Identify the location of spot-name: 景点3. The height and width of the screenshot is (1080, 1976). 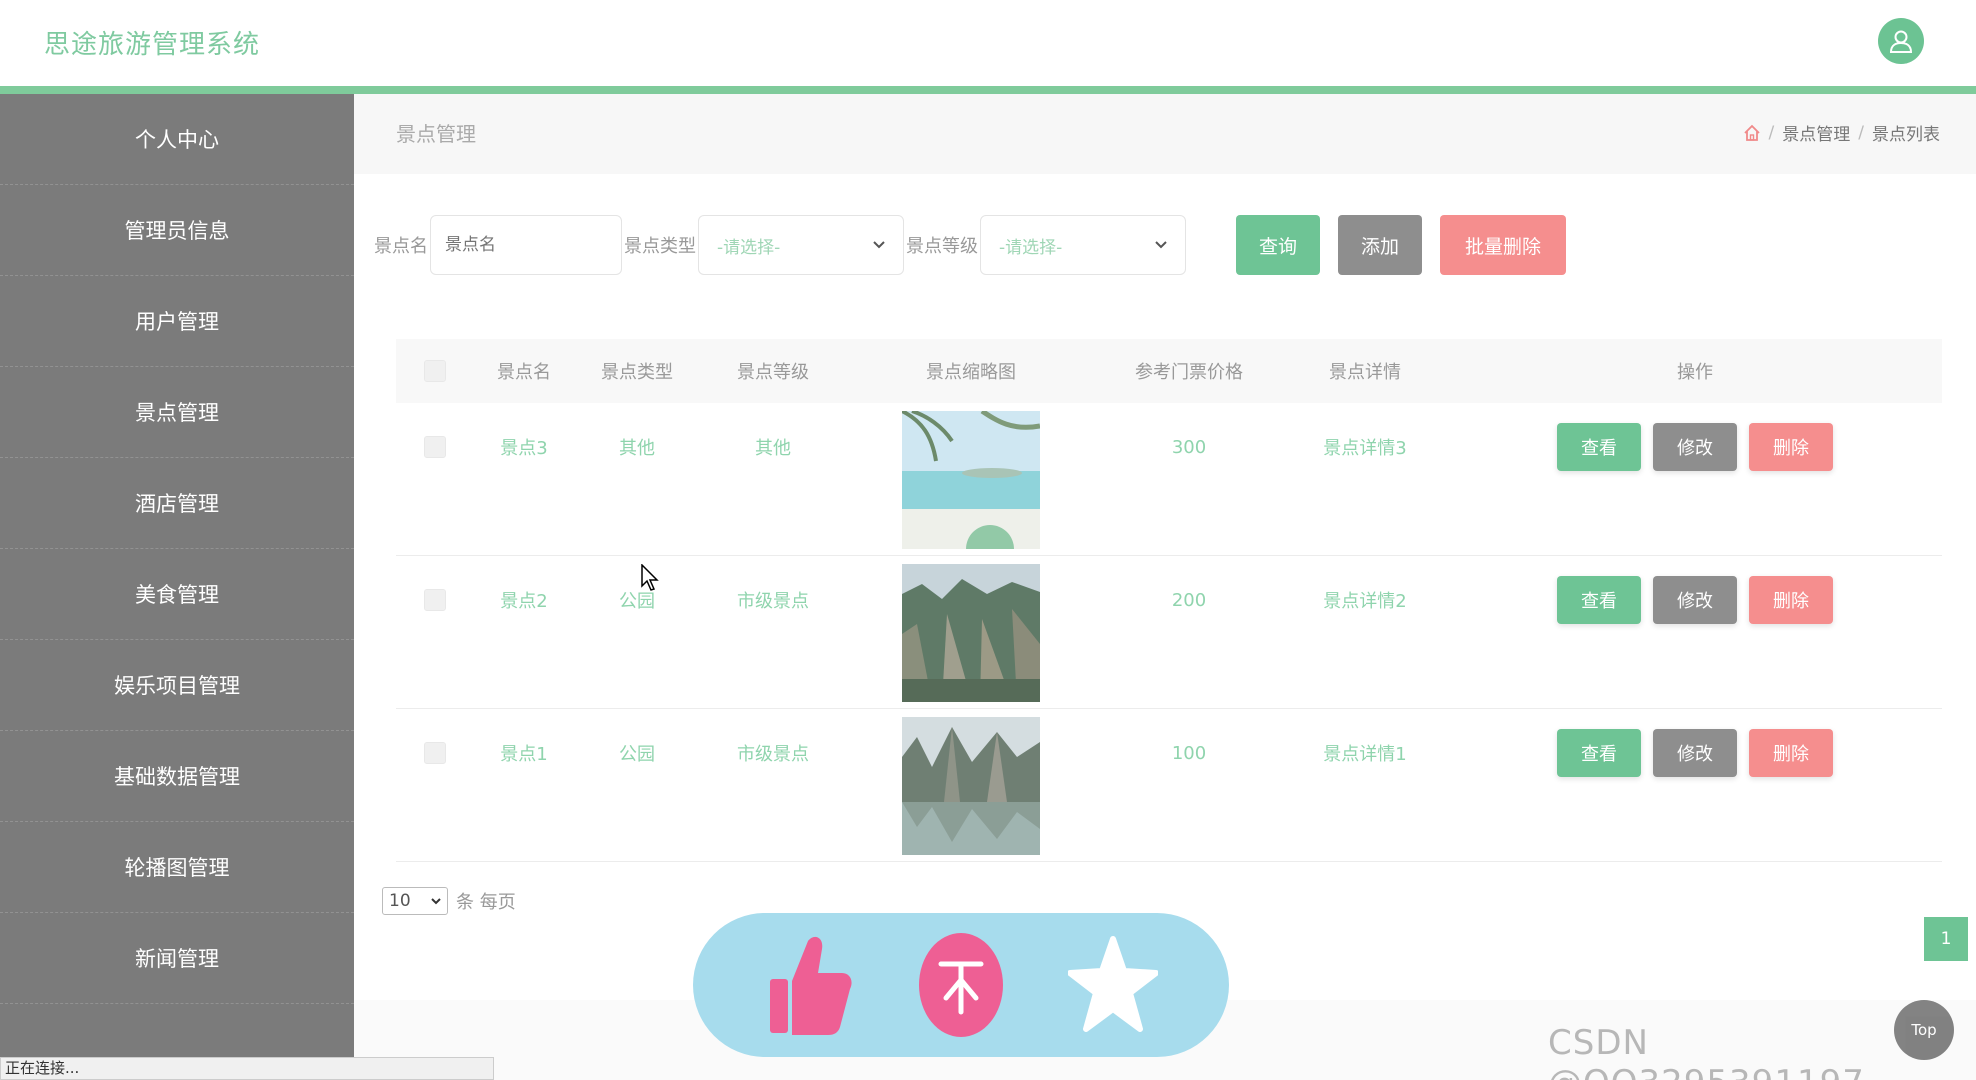
(524, 448).